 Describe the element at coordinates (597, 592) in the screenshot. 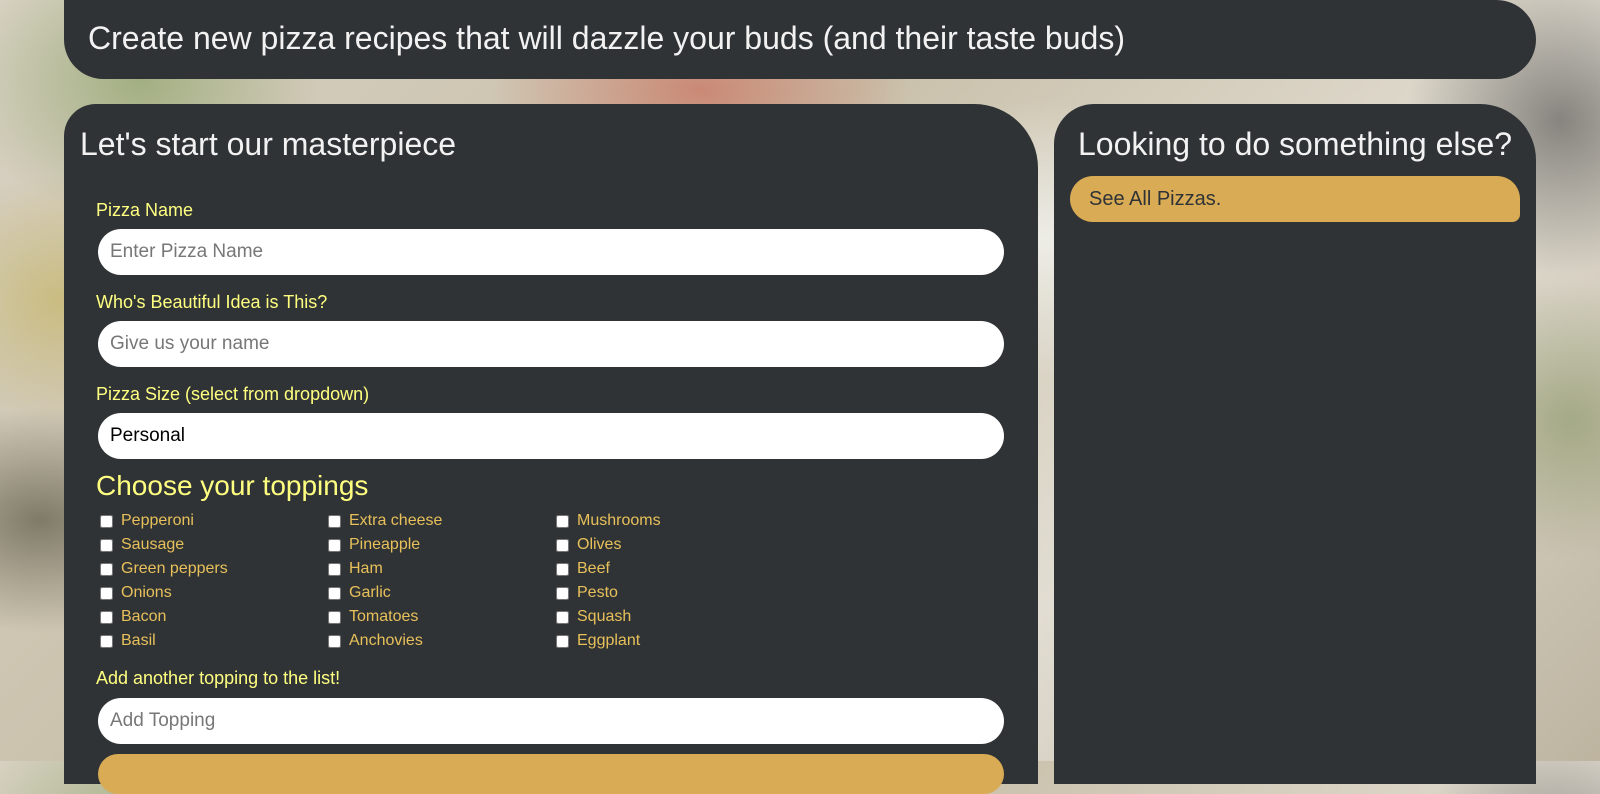

I see `topping-label: Pesto` at that location.